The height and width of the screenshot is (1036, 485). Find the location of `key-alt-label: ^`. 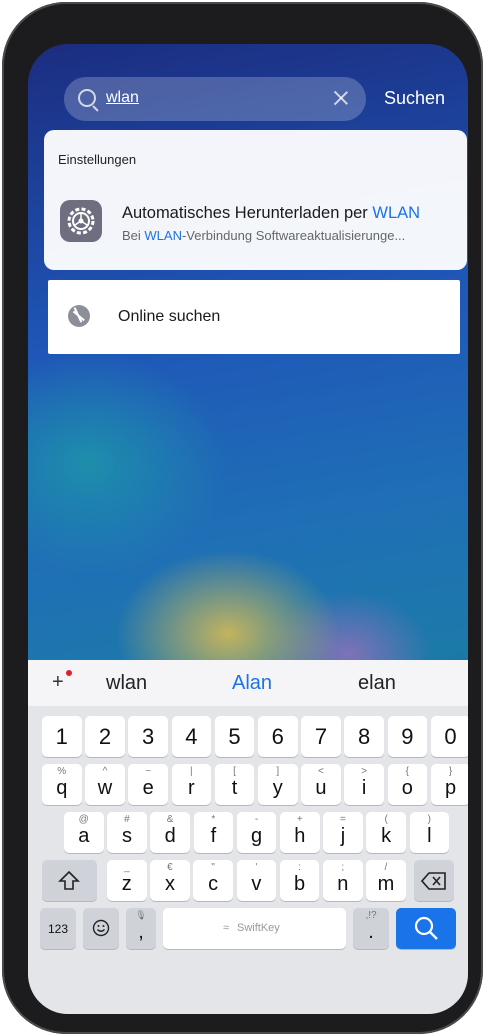

key-alt-label: ^ is located at coordinates (105, 771).